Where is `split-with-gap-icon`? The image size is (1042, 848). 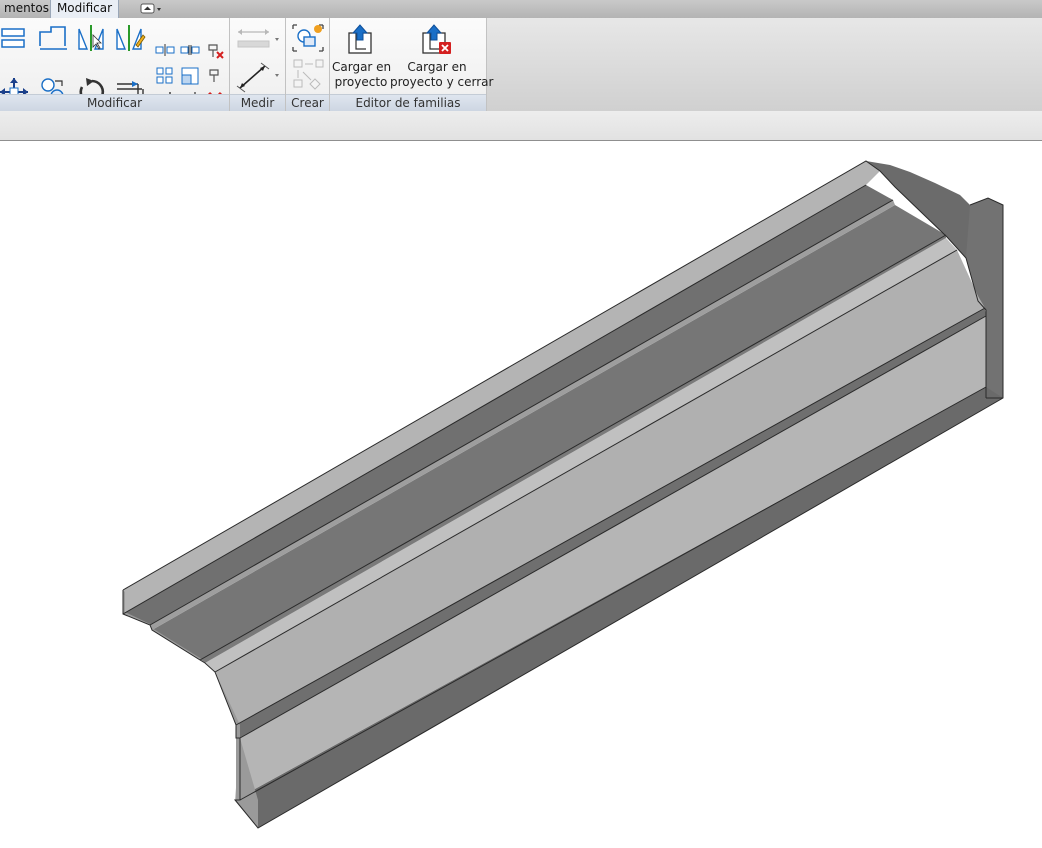 split-with-gap-icon is located at coordinates (190, 50).